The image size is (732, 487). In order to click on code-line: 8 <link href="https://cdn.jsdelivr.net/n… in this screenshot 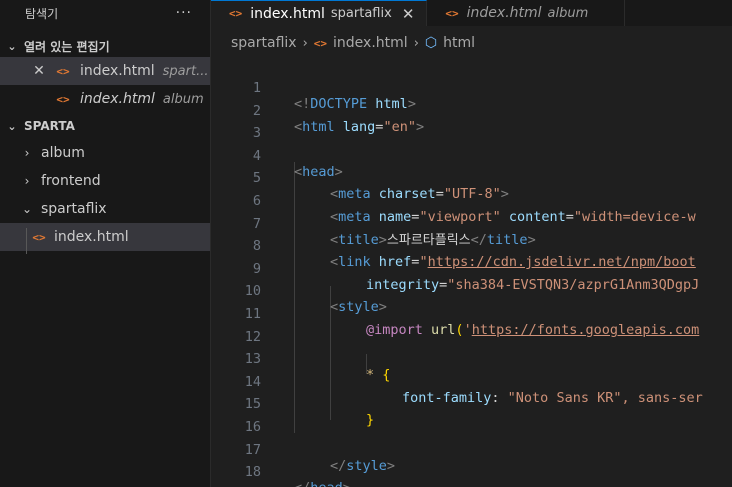, I will do `click(471, 244)`.